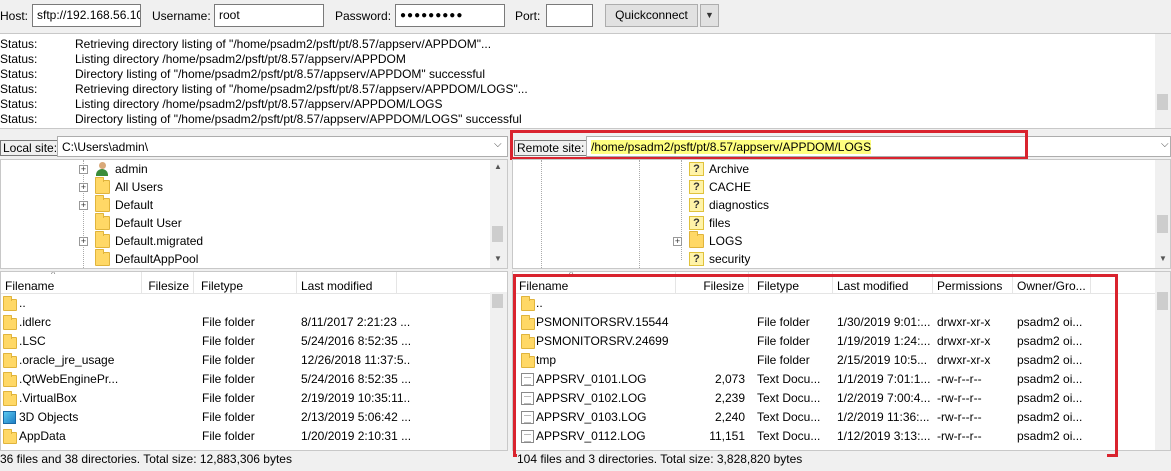 The height and width of the screenshot is (471, 1171). What do you see at coordinates (157, 259) in the screenshot?
I see `tree-item-label: DefaultAppPool` at bounding box center [157, 259].